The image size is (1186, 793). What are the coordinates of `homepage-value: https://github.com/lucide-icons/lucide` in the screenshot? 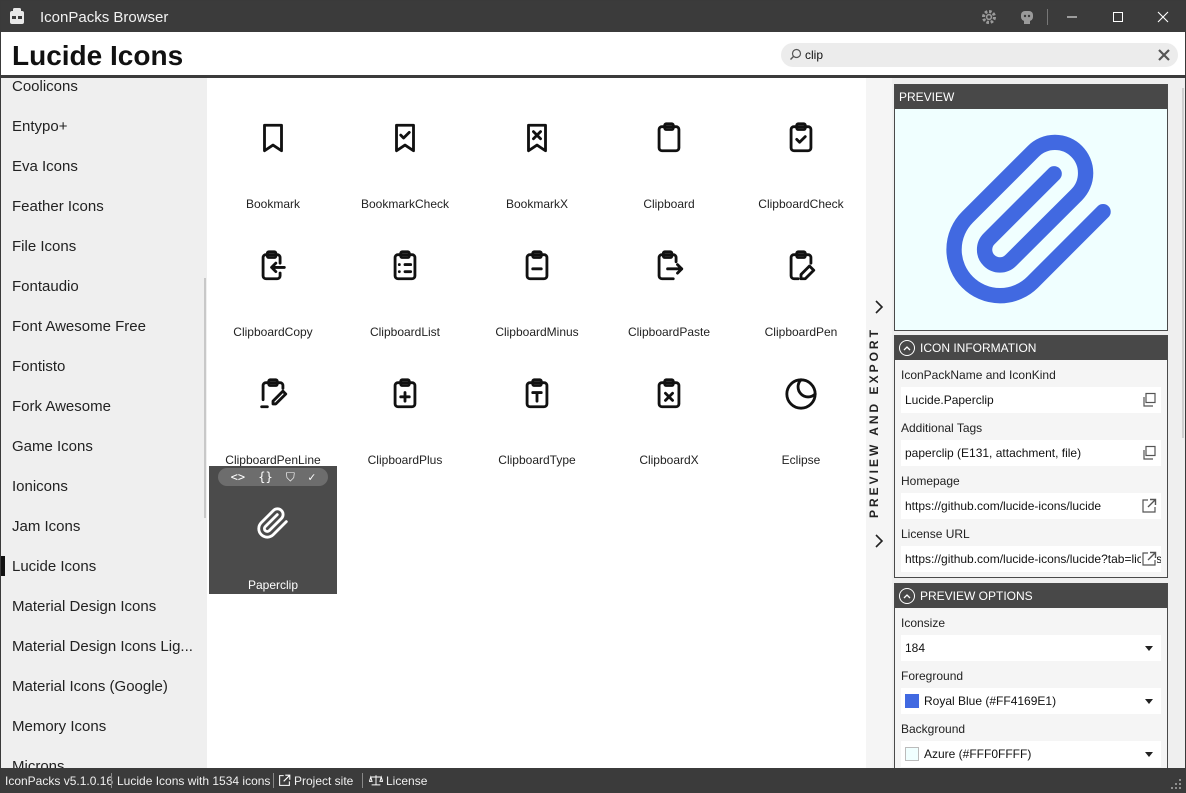 It's located at (1003, 506).